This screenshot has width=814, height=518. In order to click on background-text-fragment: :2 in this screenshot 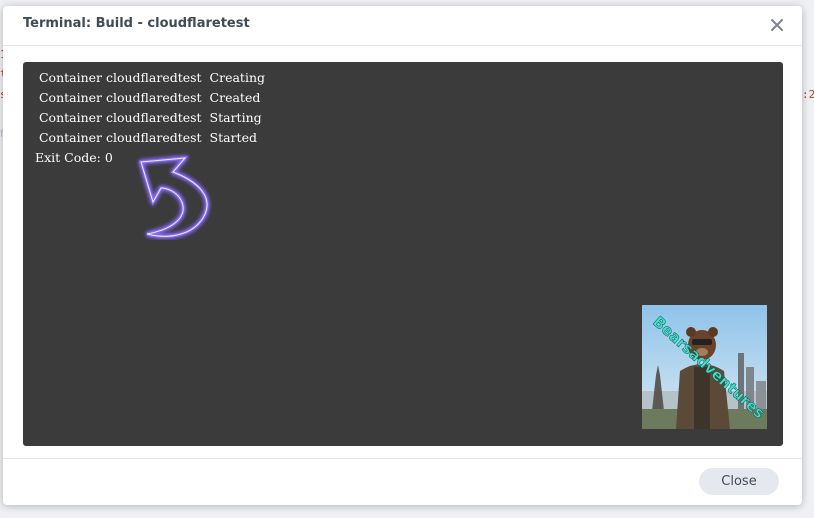, I will do `click(808, 94)`.